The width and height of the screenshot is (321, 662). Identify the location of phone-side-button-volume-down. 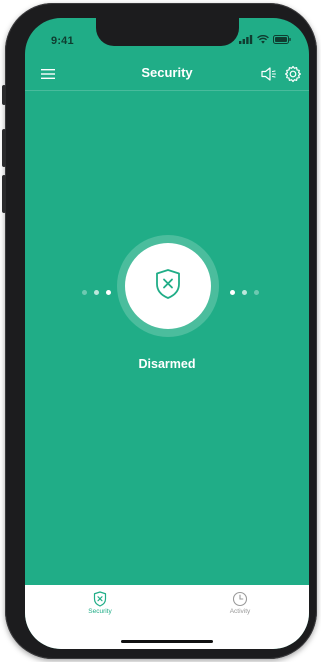
(4, 194).